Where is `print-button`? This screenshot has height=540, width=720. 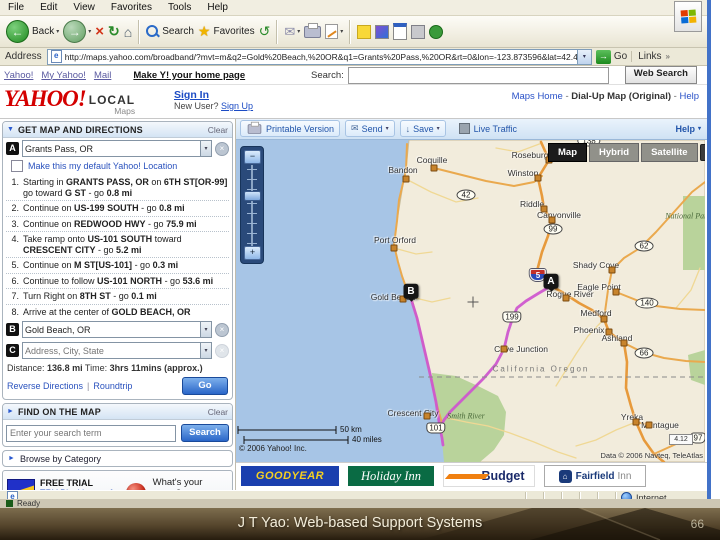
print-button is located at coordinates (313, 30).